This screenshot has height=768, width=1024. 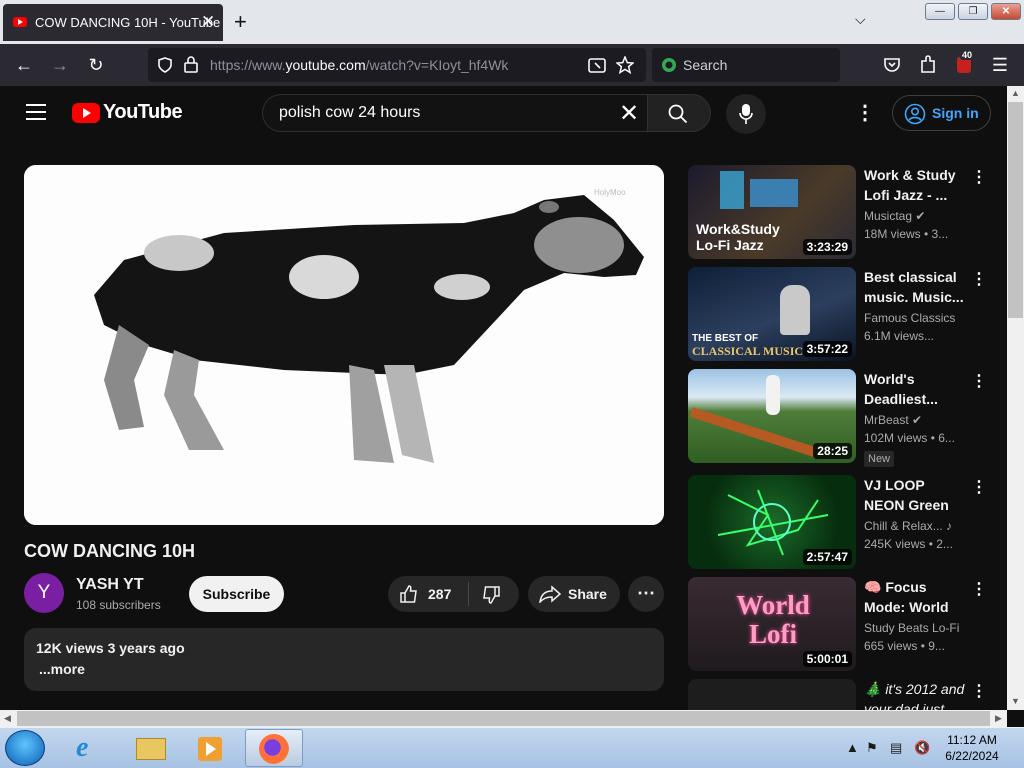 What do you see at coordinates (24, 65) in the screenshot?
I see `back-icon: ←` at bounding box center [24, 65].